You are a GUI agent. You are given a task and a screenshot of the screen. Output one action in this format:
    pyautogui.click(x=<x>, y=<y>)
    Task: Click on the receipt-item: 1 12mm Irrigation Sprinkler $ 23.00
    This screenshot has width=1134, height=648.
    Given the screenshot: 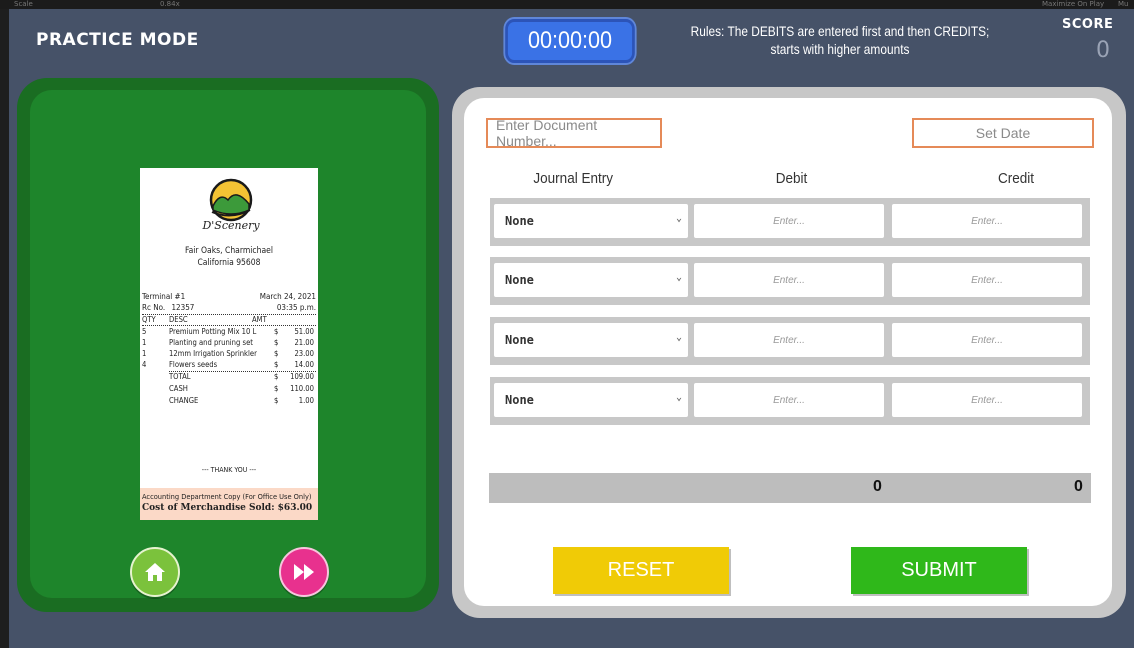 What is the action you would take?
    pyautogui.click(x=229, y=354)
    